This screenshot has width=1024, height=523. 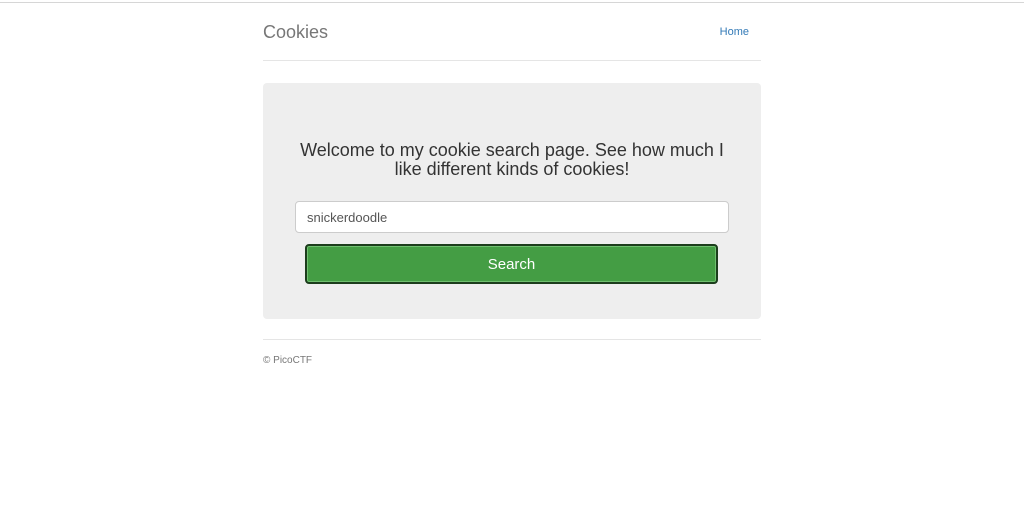 I want to click on nav-home-link: Home, so click(x=734, y=32).